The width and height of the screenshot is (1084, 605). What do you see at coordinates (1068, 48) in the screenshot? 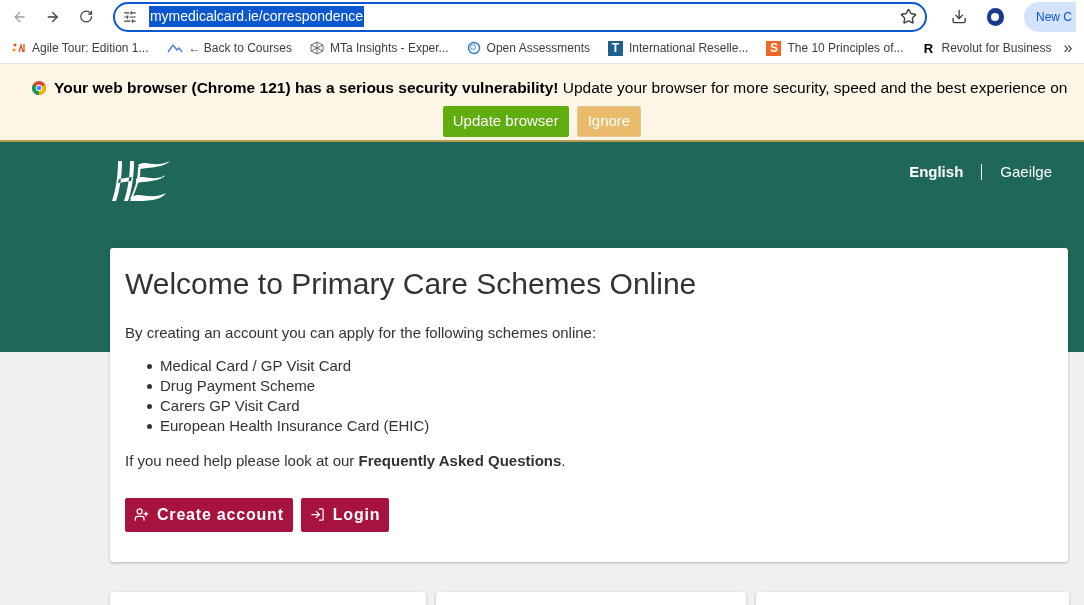
I see `more-bookmarks: »` at bounding box center [1068, 48].